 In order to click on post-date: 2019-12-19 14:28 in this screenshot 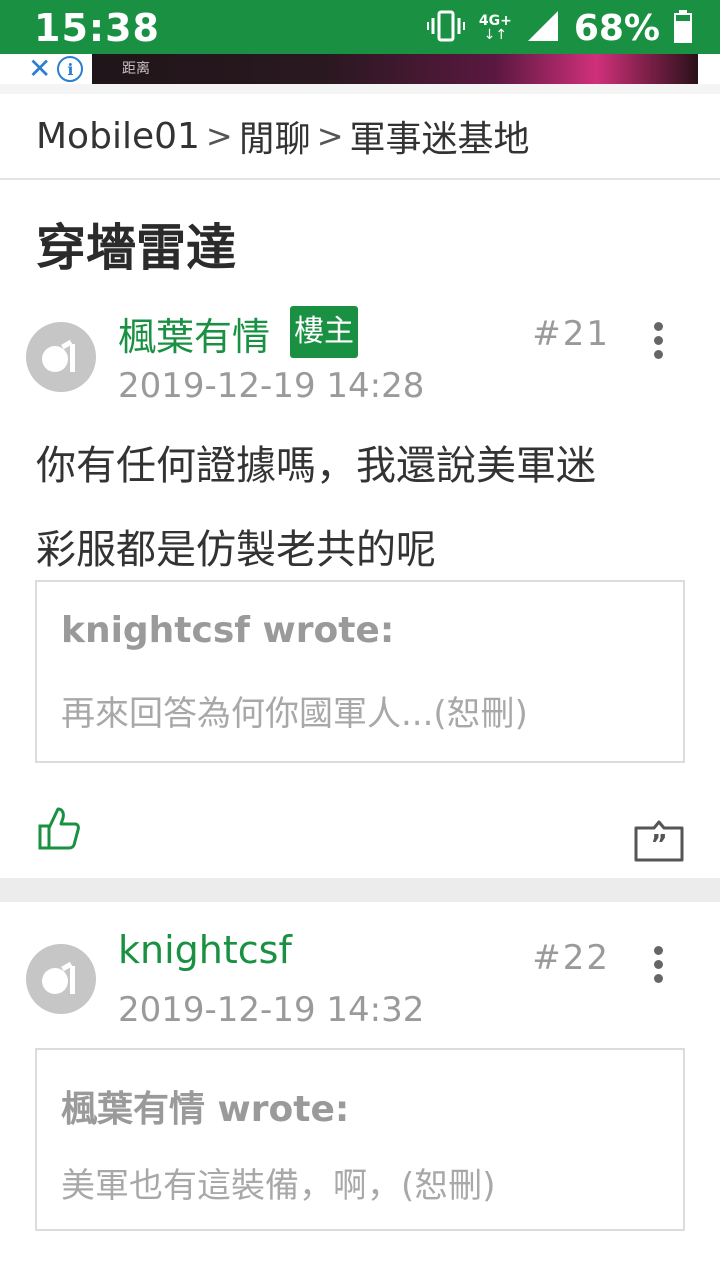, I will do `click(271, 386)`.